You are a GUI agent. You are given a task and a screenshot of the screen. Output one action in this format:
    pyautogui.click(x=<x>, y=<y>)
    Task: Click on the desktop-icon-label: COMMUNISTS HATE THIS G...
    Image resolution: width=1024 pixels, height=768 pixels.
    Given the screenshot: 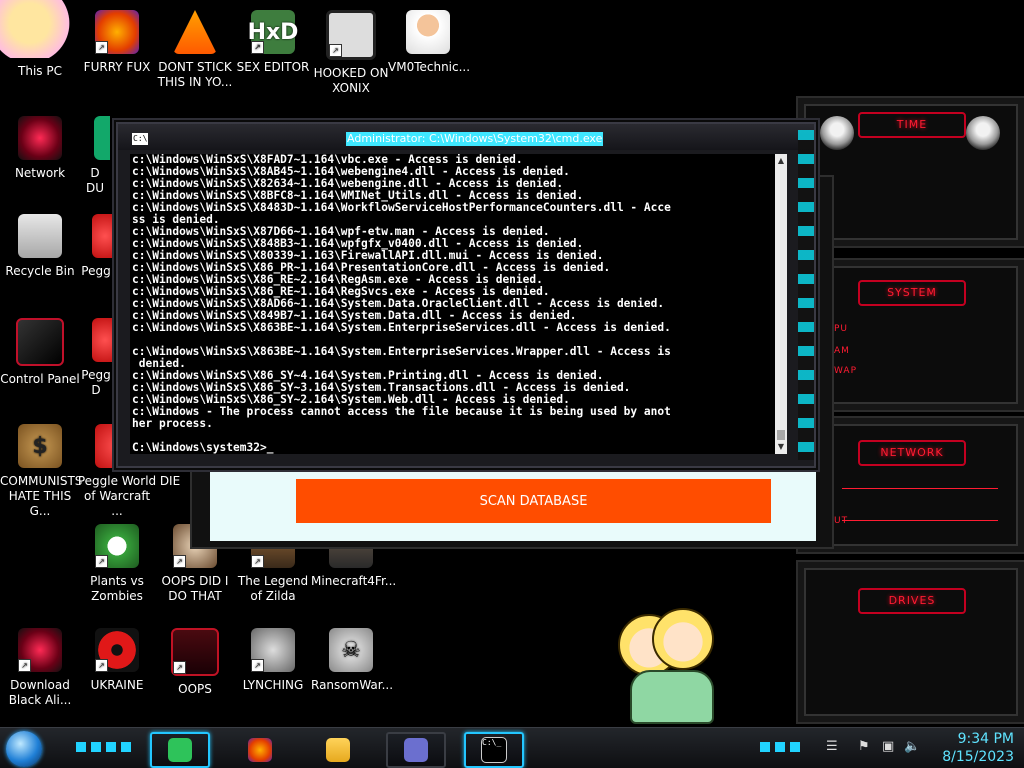 What is the action you would take?
    pyautogui.click(x=41, y=496)
    